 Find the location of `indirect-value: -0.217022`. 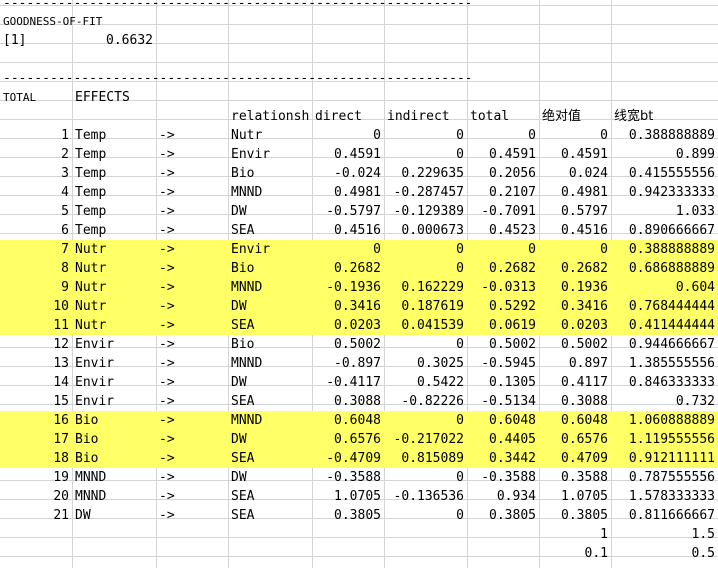

indirect-value: -0.217022 is located at coordinates (428, 439).